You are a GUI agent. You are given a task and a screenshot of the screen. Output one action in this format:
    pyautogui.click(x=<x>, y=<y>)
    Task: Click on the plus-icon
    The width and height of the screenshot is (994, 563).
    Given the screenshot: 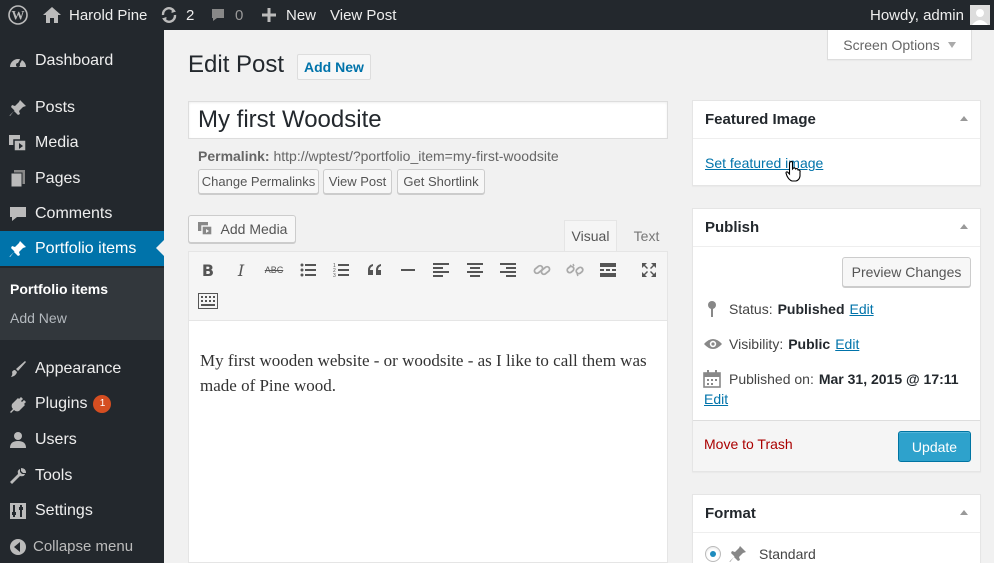 What is the action you would take?
    pyautogui.click(x=269, y=15)
    